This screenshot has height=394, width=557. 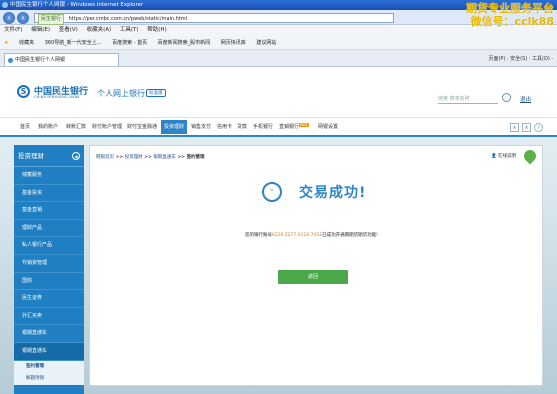 I want to click on sidebar-item: 基金直销, so click(x=49, y=211).